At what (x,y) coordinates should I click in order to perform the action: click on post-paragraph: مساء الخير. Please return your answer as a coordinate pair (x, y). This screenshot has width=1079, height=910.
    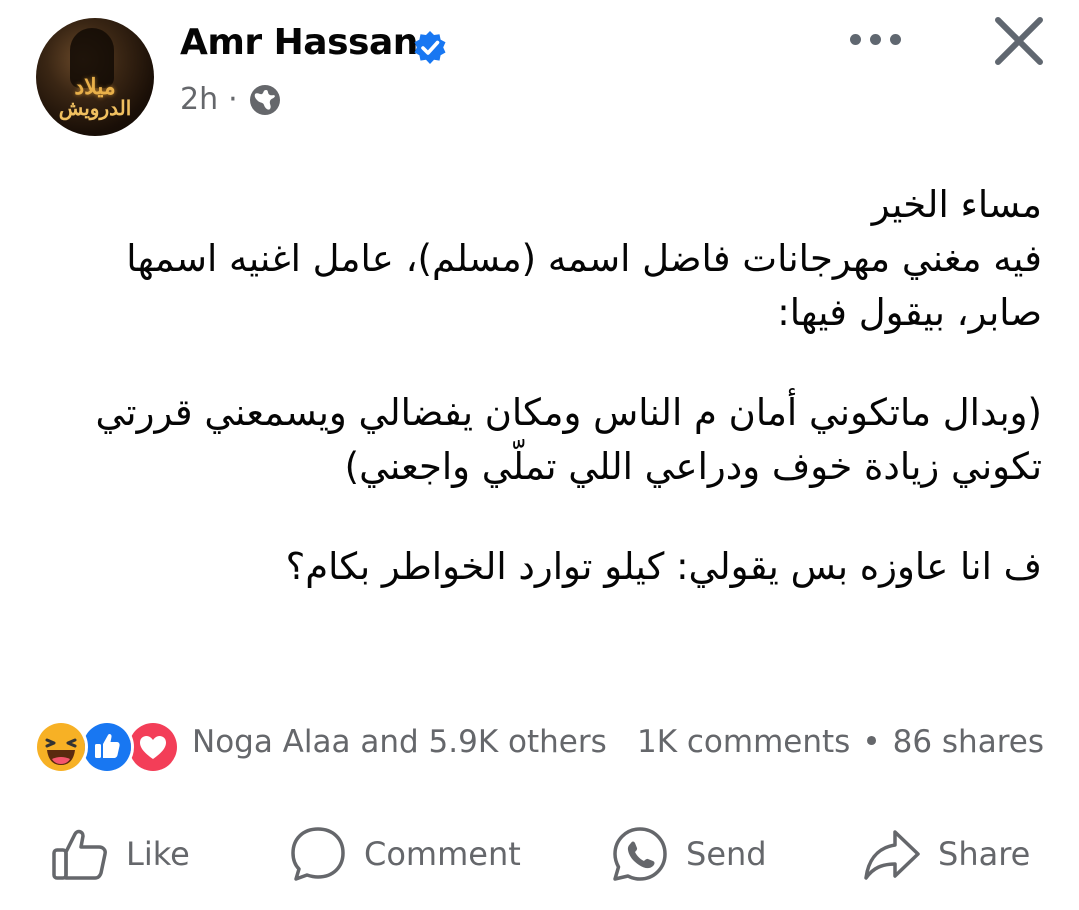
    Looking at the image, I should click on (956, 204).